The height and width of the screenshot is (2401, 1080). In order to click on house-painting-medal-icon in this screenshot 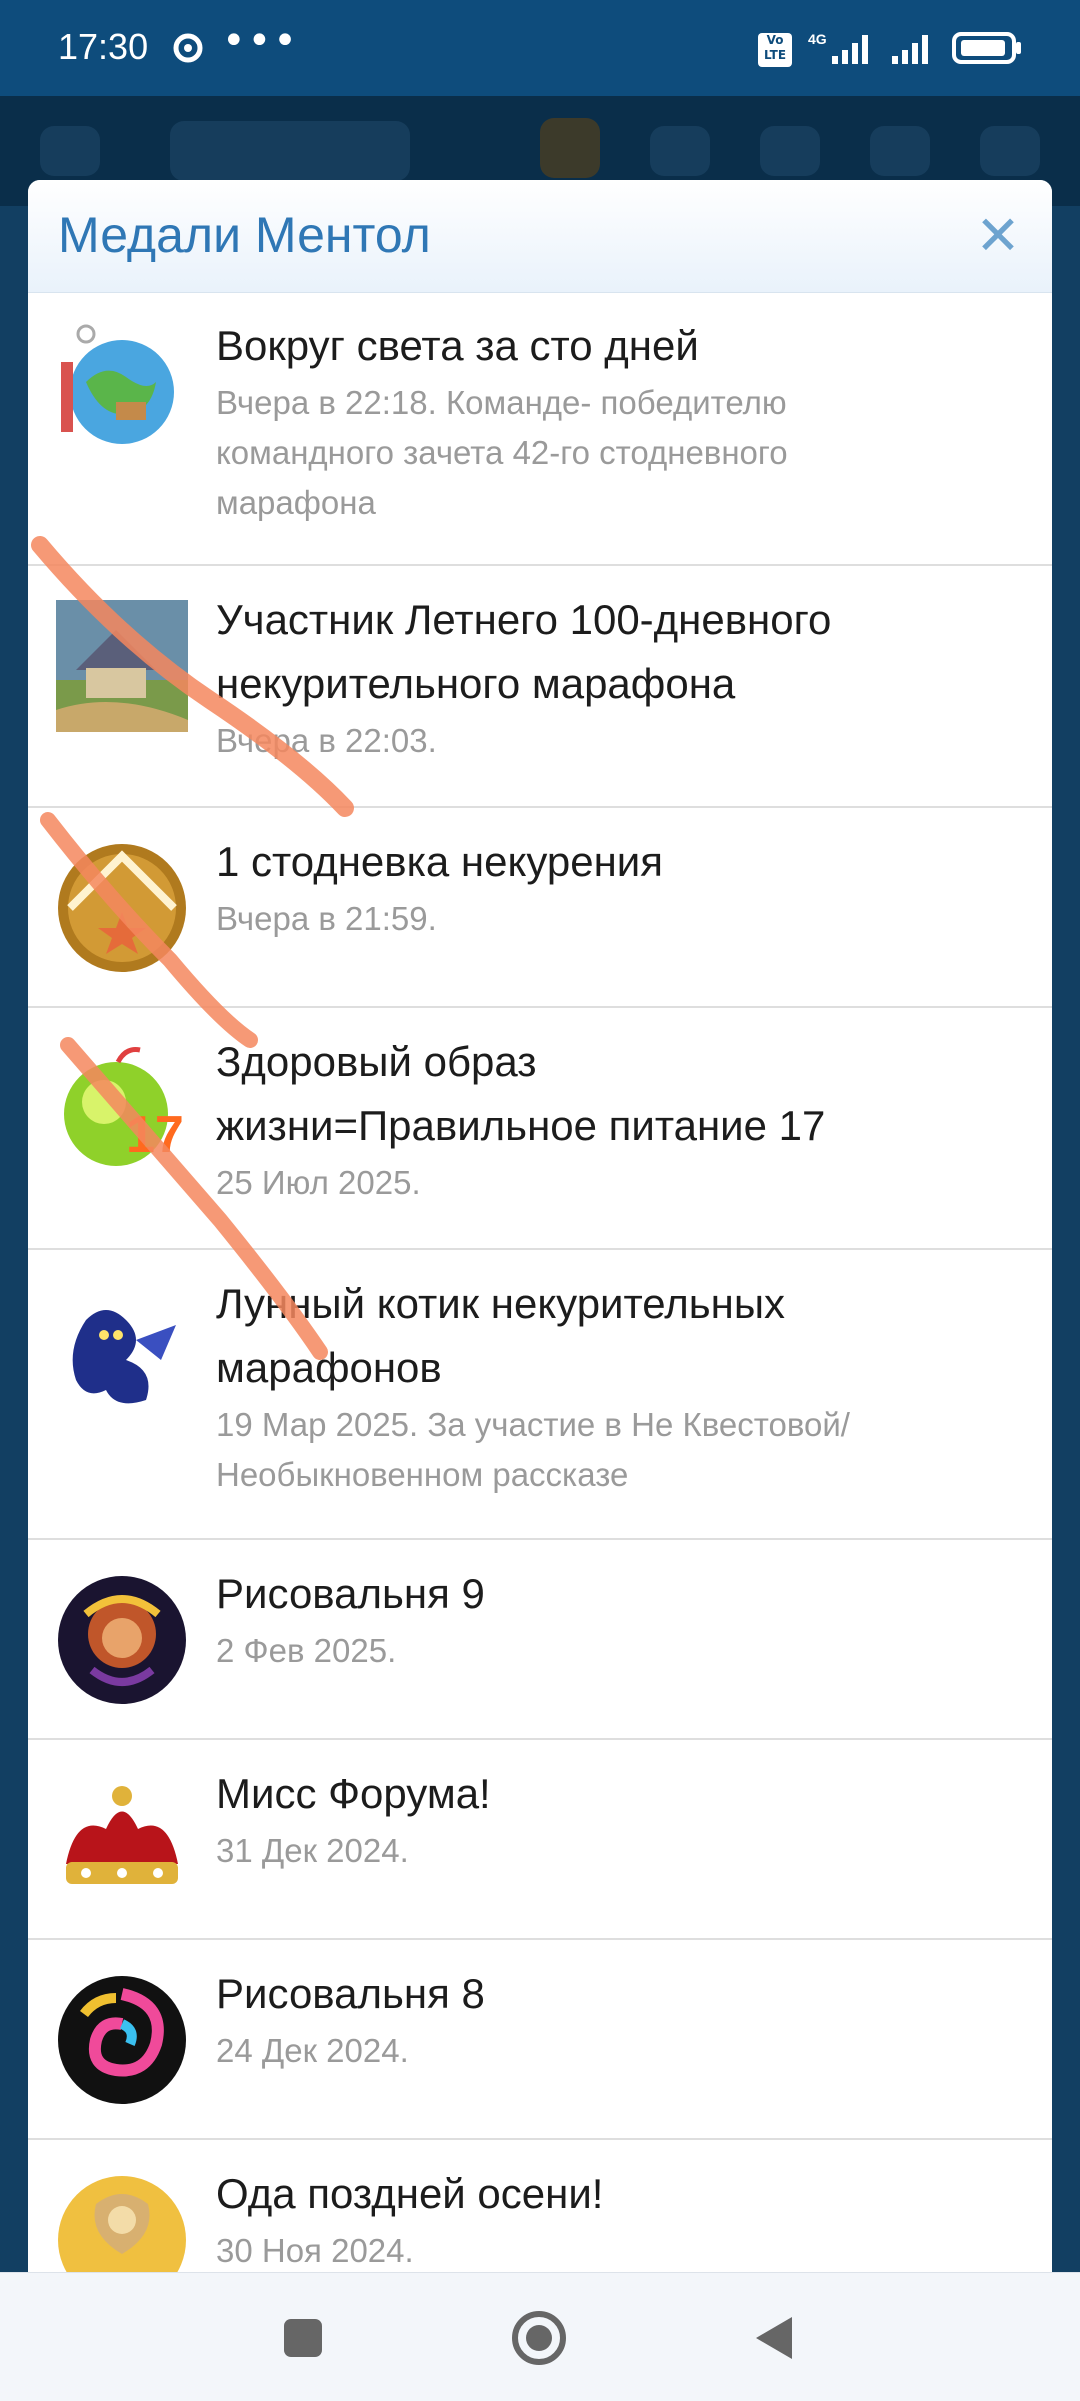, I will do `click(122, 666)`.